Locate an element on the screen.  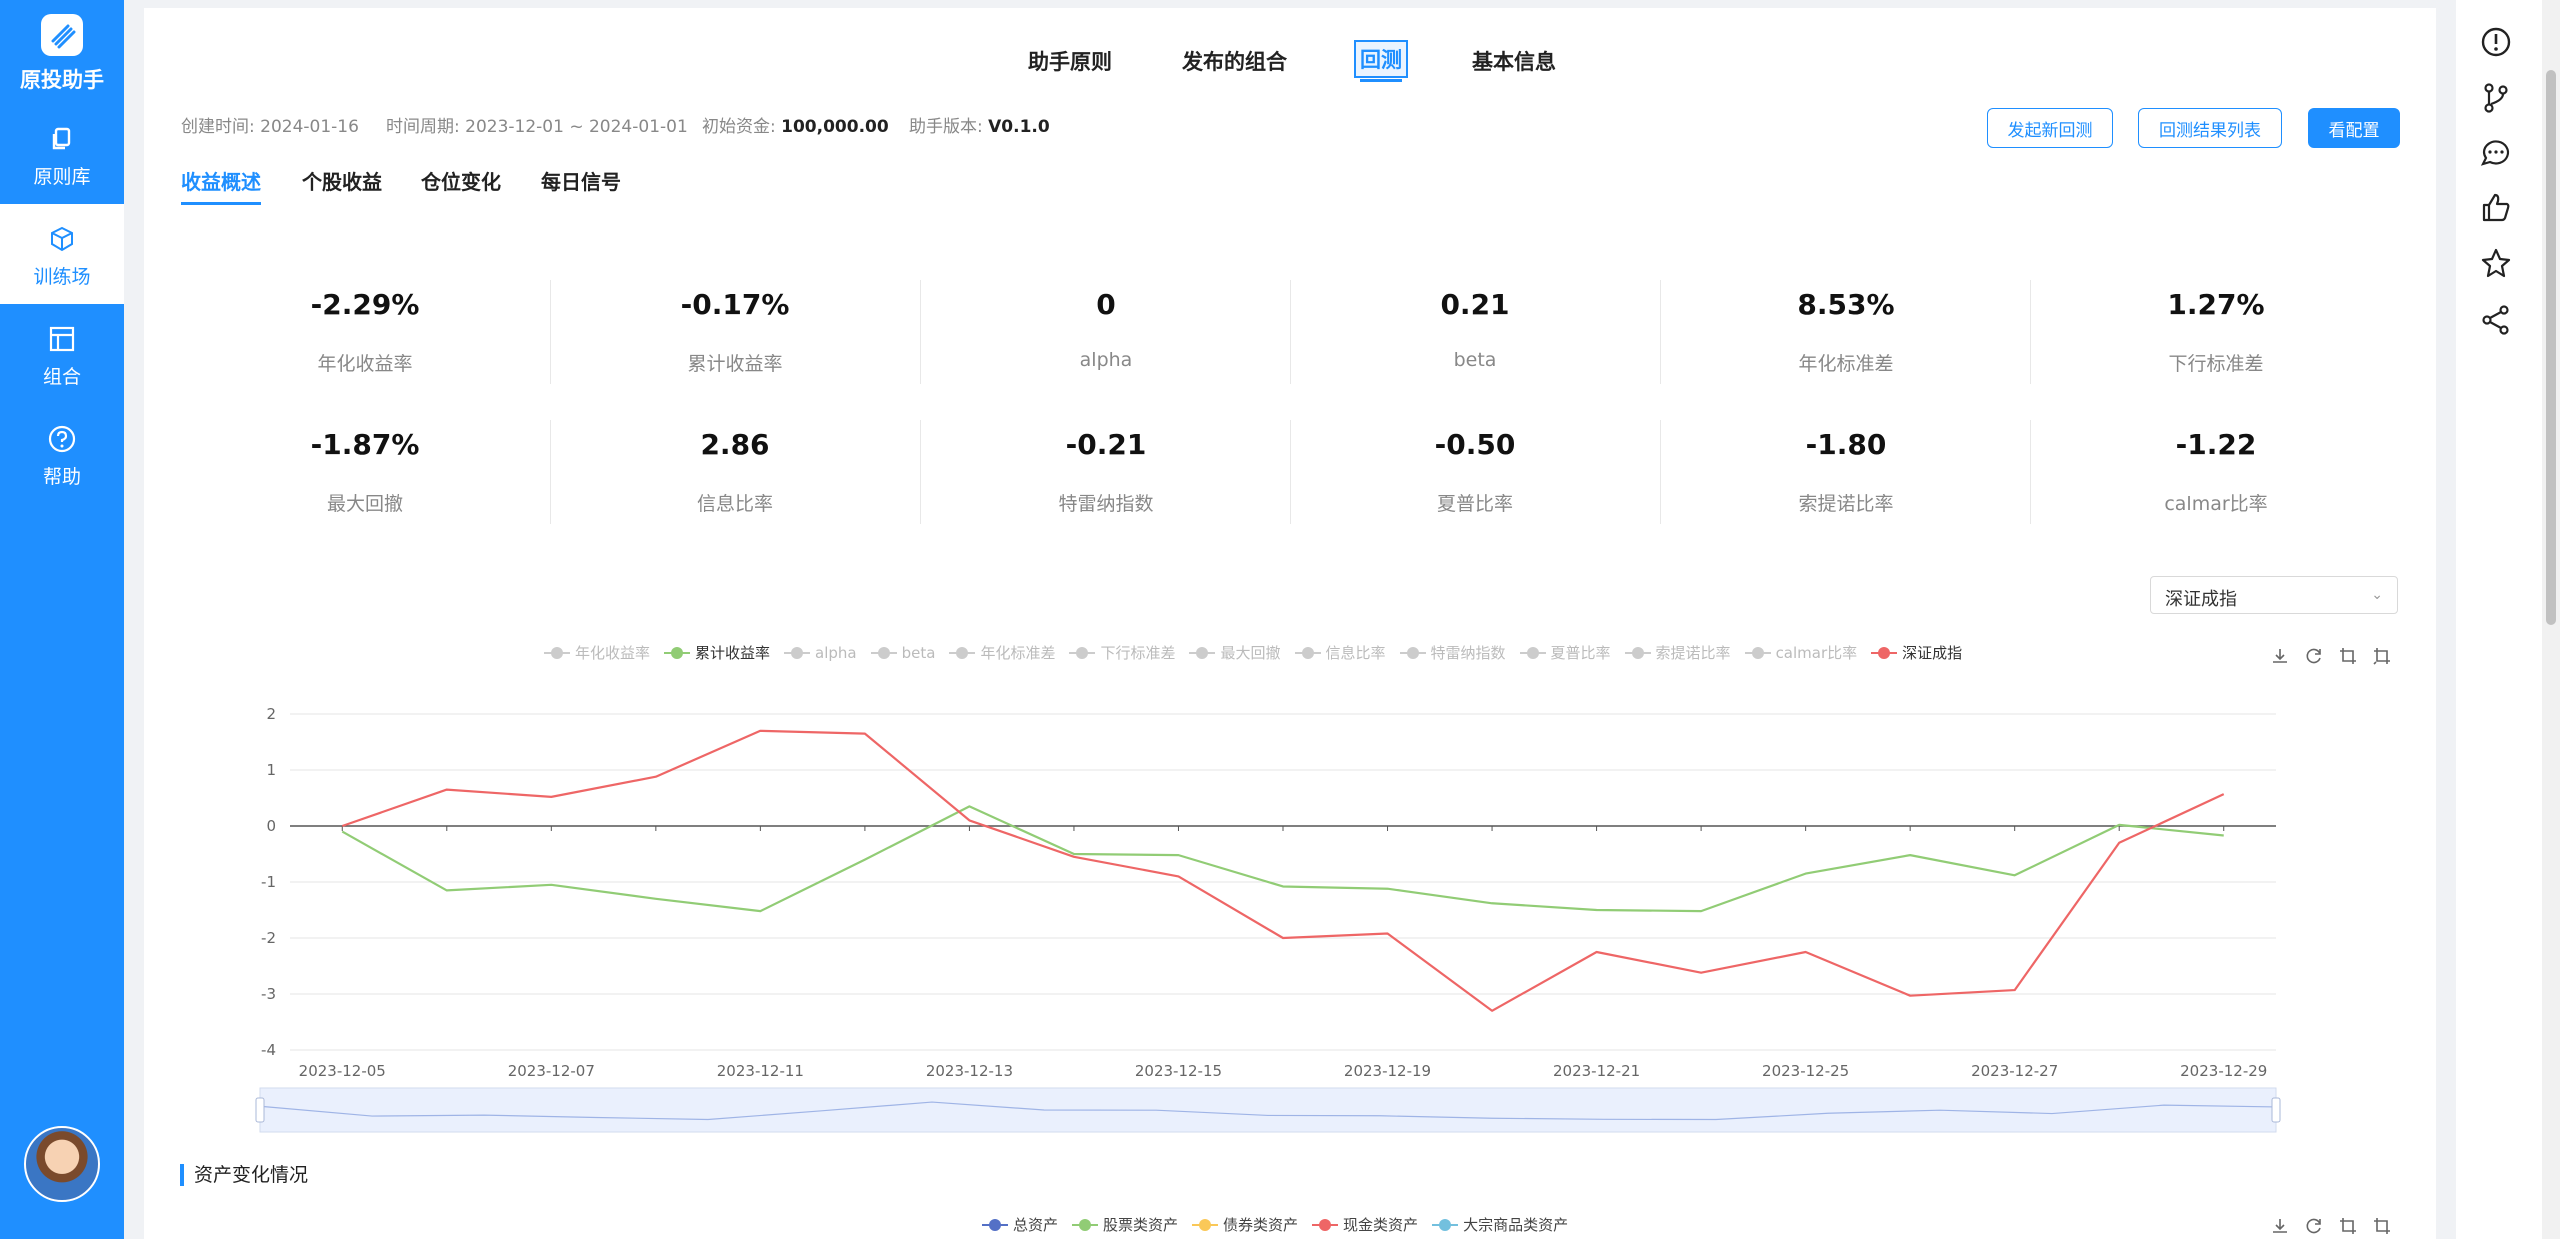
scrollbar-thumb is located at coordinates (2551, 347).